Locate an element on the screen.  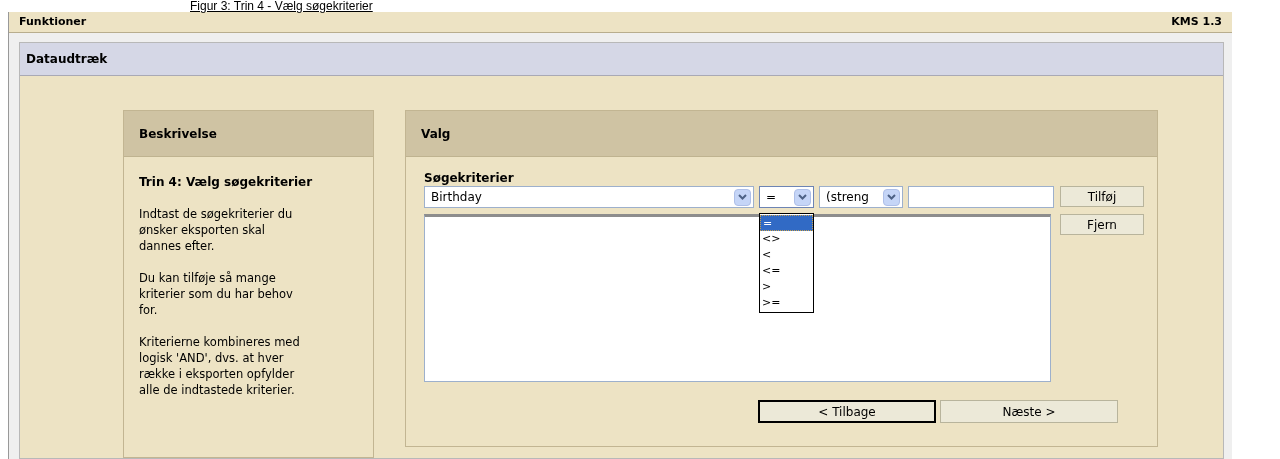
dropdown-option: < is located at coordinates (786, 255).